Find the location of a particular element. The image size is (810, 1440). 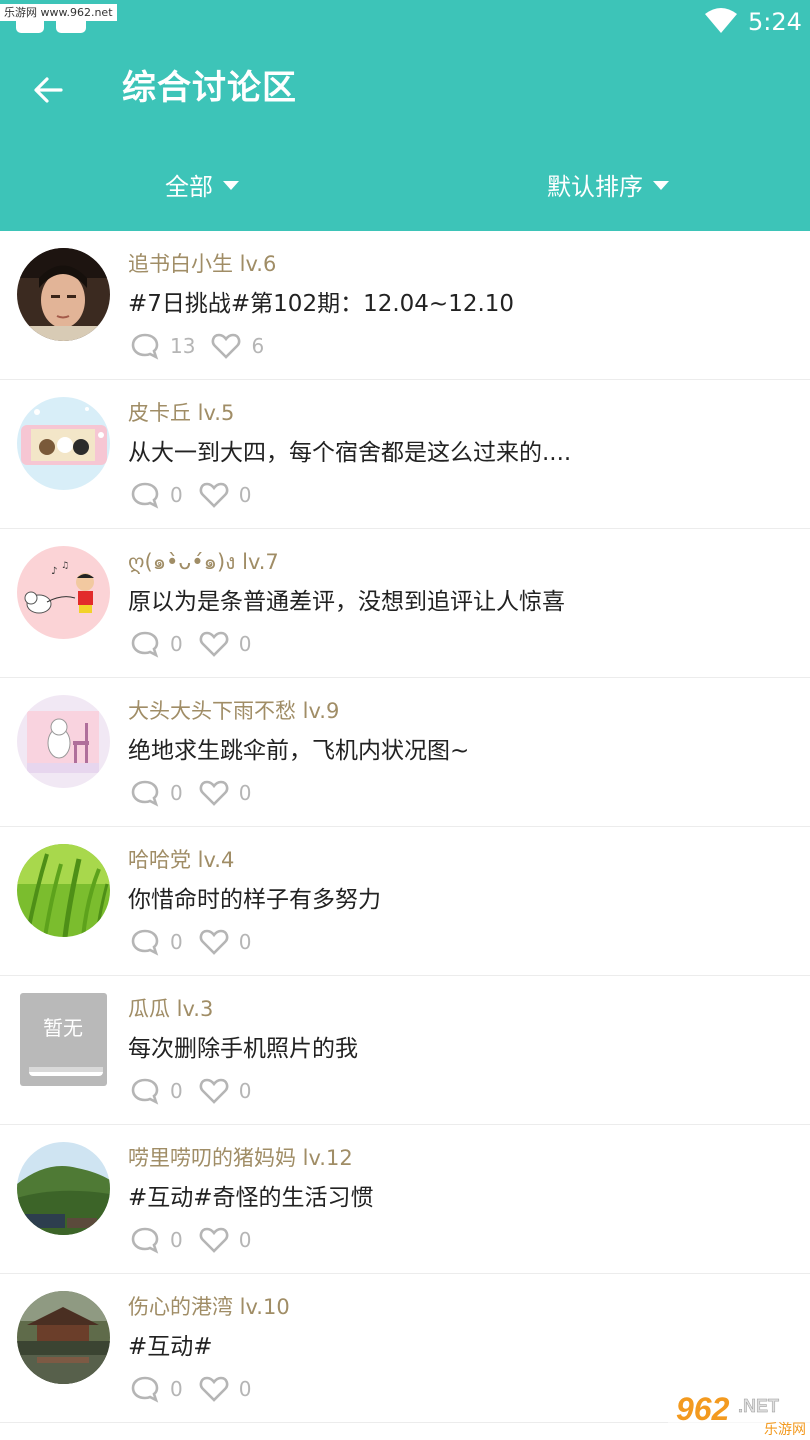

avatar-landscape-pavilion-icon is located at coordinates (63, 1337).